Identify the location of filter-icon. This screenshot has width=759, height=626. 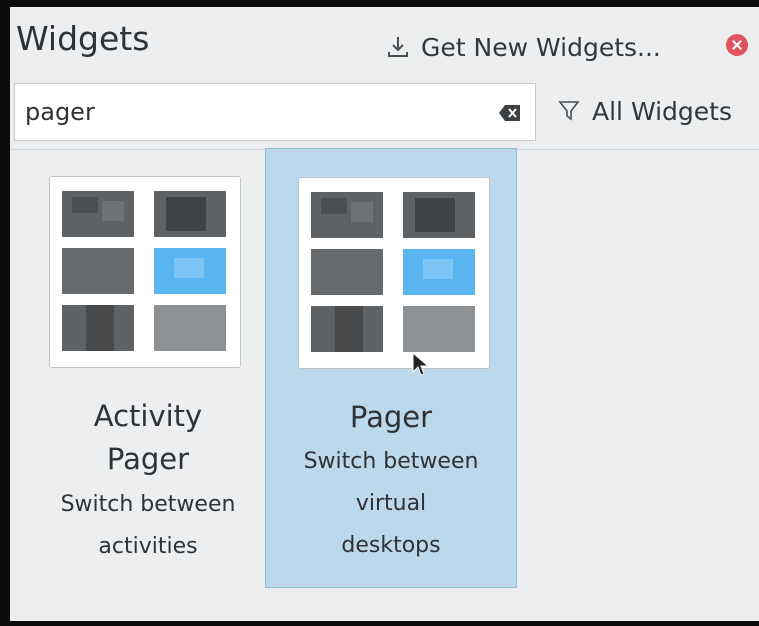
(569, 111).